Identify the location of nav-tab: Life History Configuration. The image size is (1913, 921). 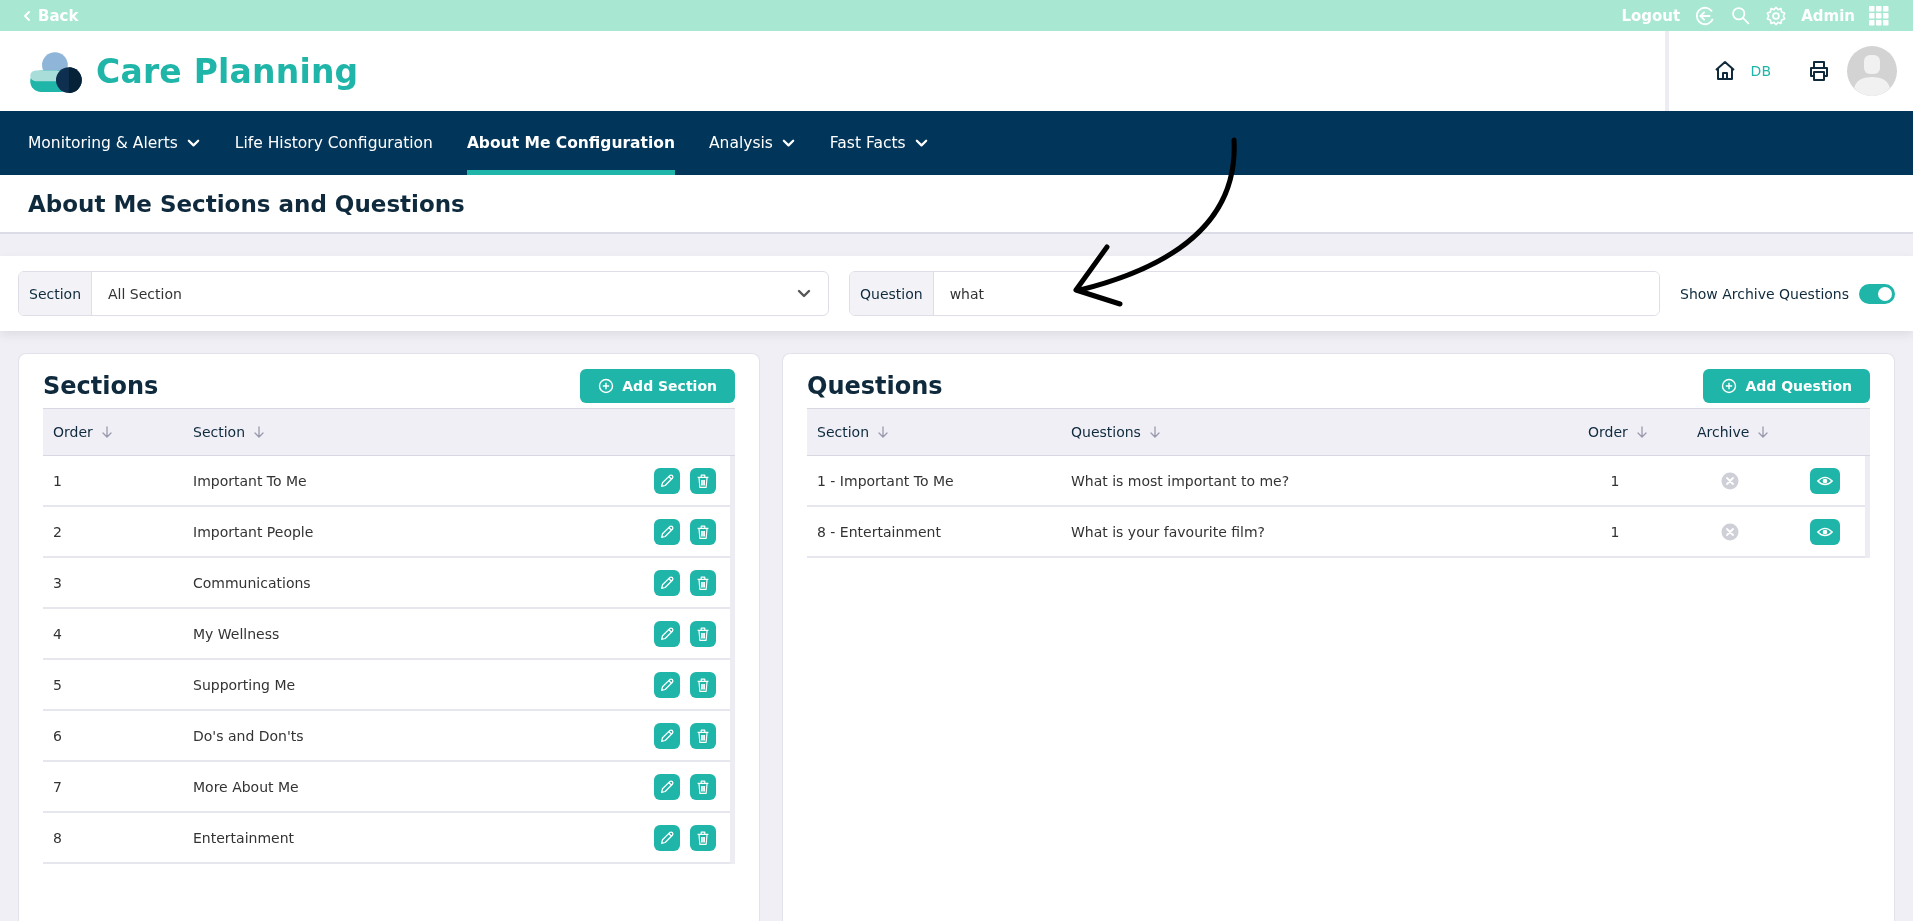
(333, 143).